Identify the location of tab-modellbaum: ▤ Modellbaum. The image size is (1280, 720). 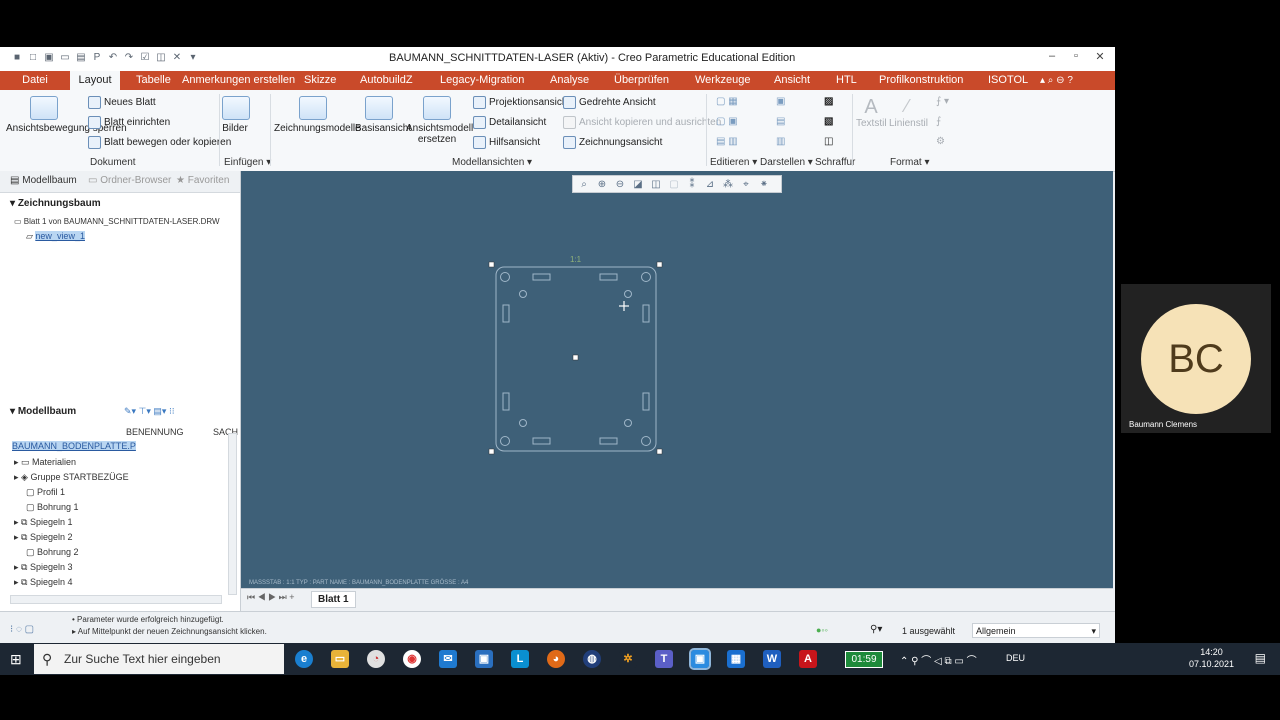
(43, 180).